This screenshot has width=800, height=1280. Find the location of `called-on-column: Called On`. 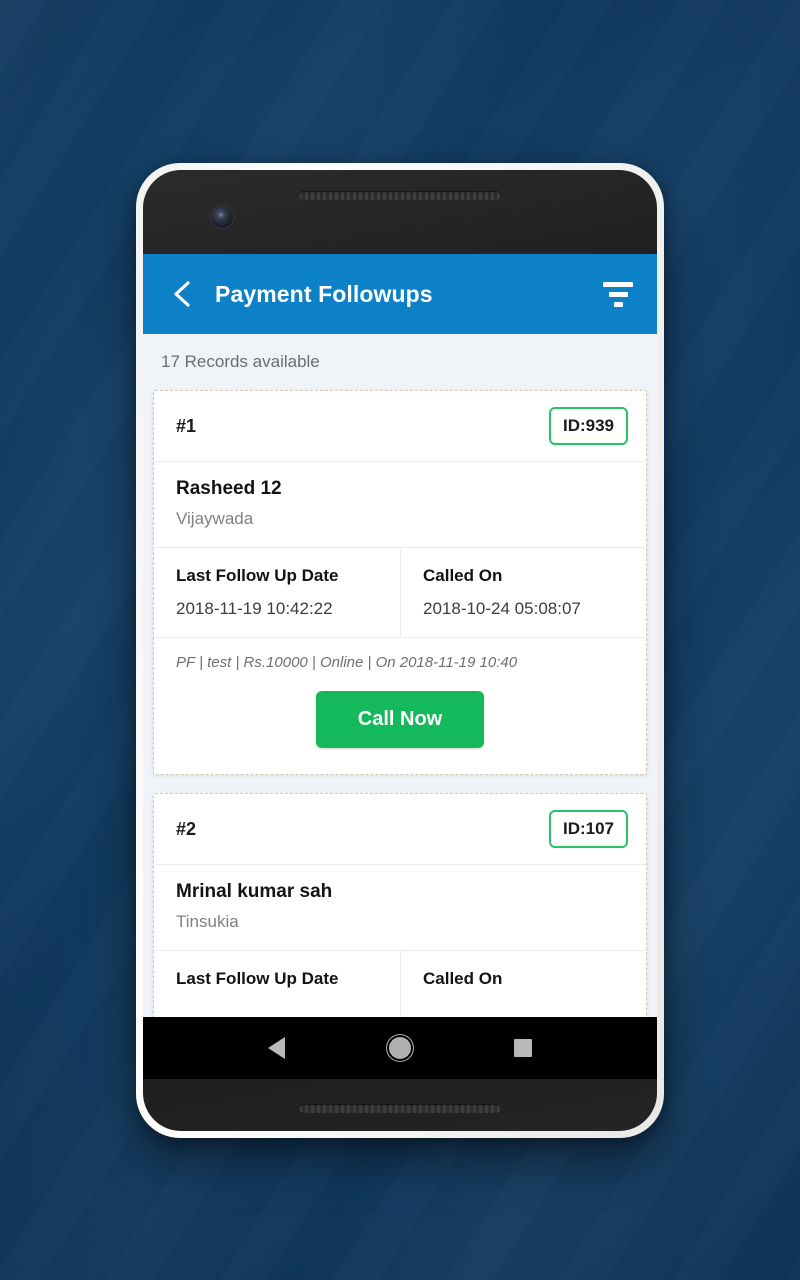

called-on-column: Called On is located at coordinates (523, 985).